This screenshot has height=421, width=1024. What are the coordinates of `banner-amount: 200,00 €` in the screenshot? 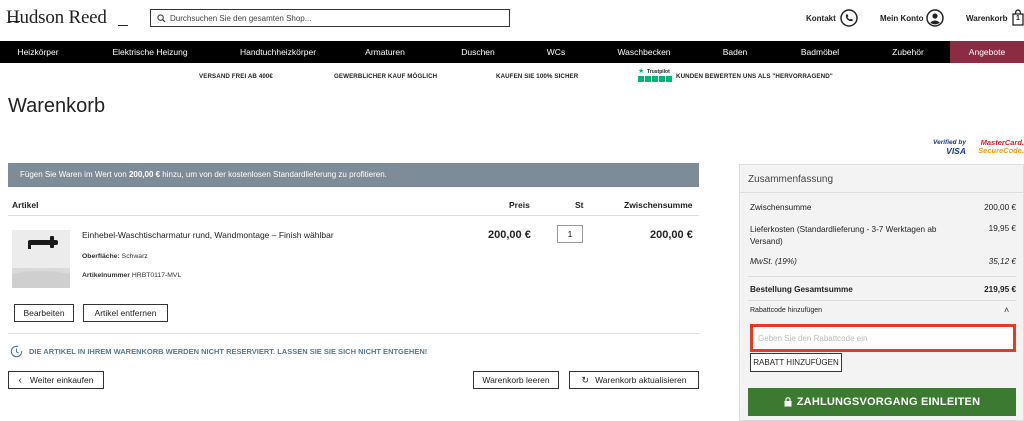 It's located at (144, 174).